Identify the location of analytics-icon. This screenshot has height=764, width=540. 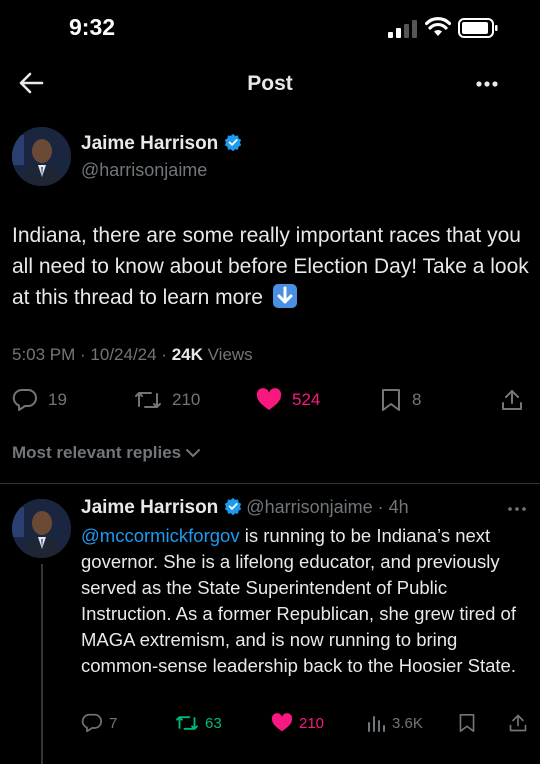
(376, 724).